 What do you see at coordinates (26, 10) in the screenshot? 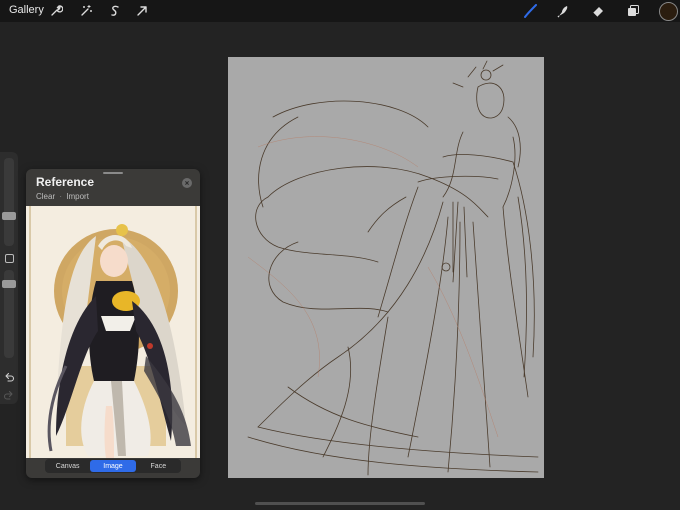
I see `gallery-button: Gallery` at bounding box center [26, 10].